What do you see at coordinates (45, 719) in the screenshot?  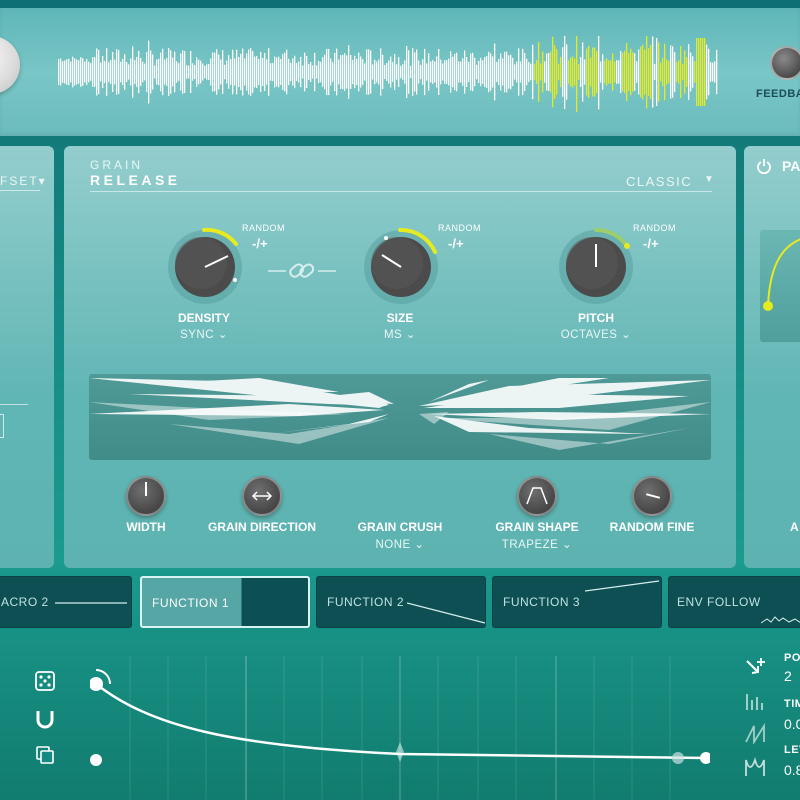 I see `magnet-icon` at bounding box center [45, 719].